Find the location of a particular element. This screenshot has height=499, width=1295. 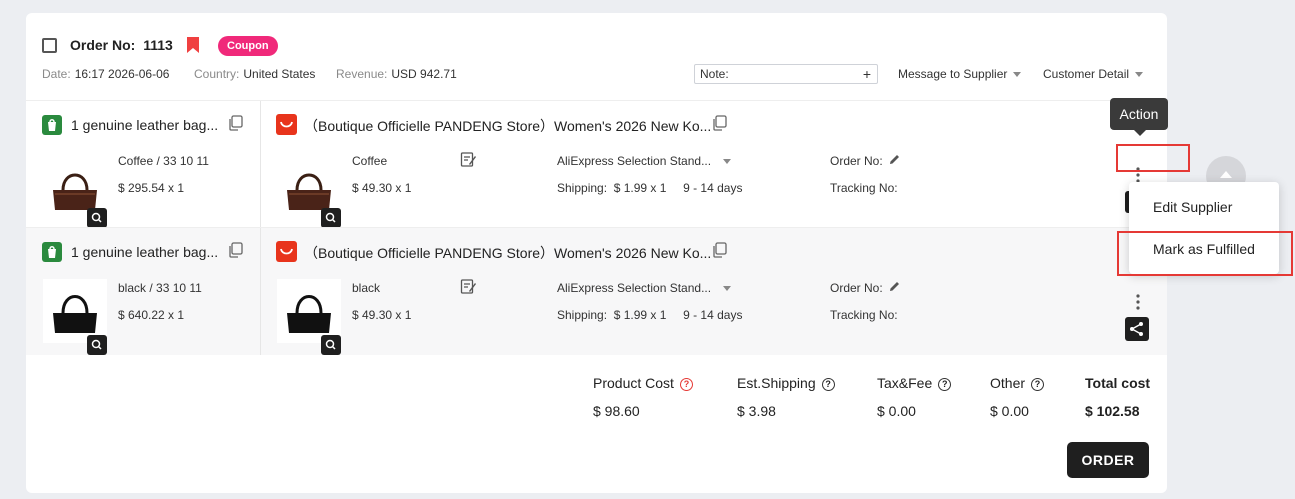

product-cost-value: $ 98.60 is located at coordinates (616, 411).